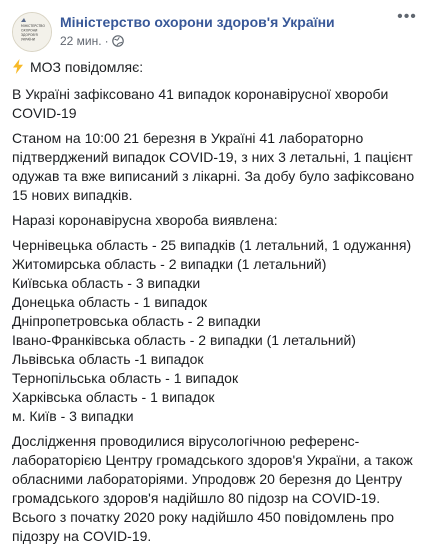 The height and width of the screenshot is (552, 430). I want to click on post-meta: 22 мин. ·, so click(92, 42).